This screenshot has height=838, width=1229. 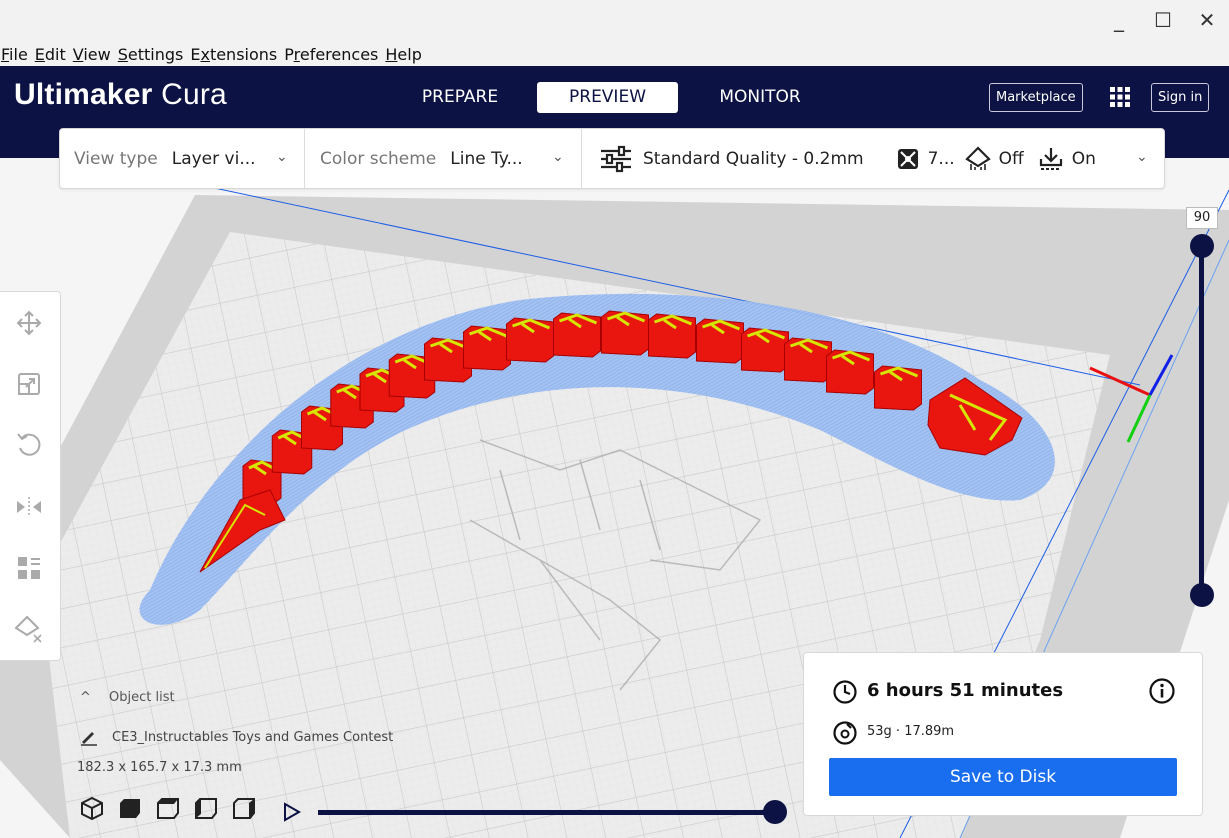 I want to click on color-scheme-label: Color scheme, so click(x=378, y=158).